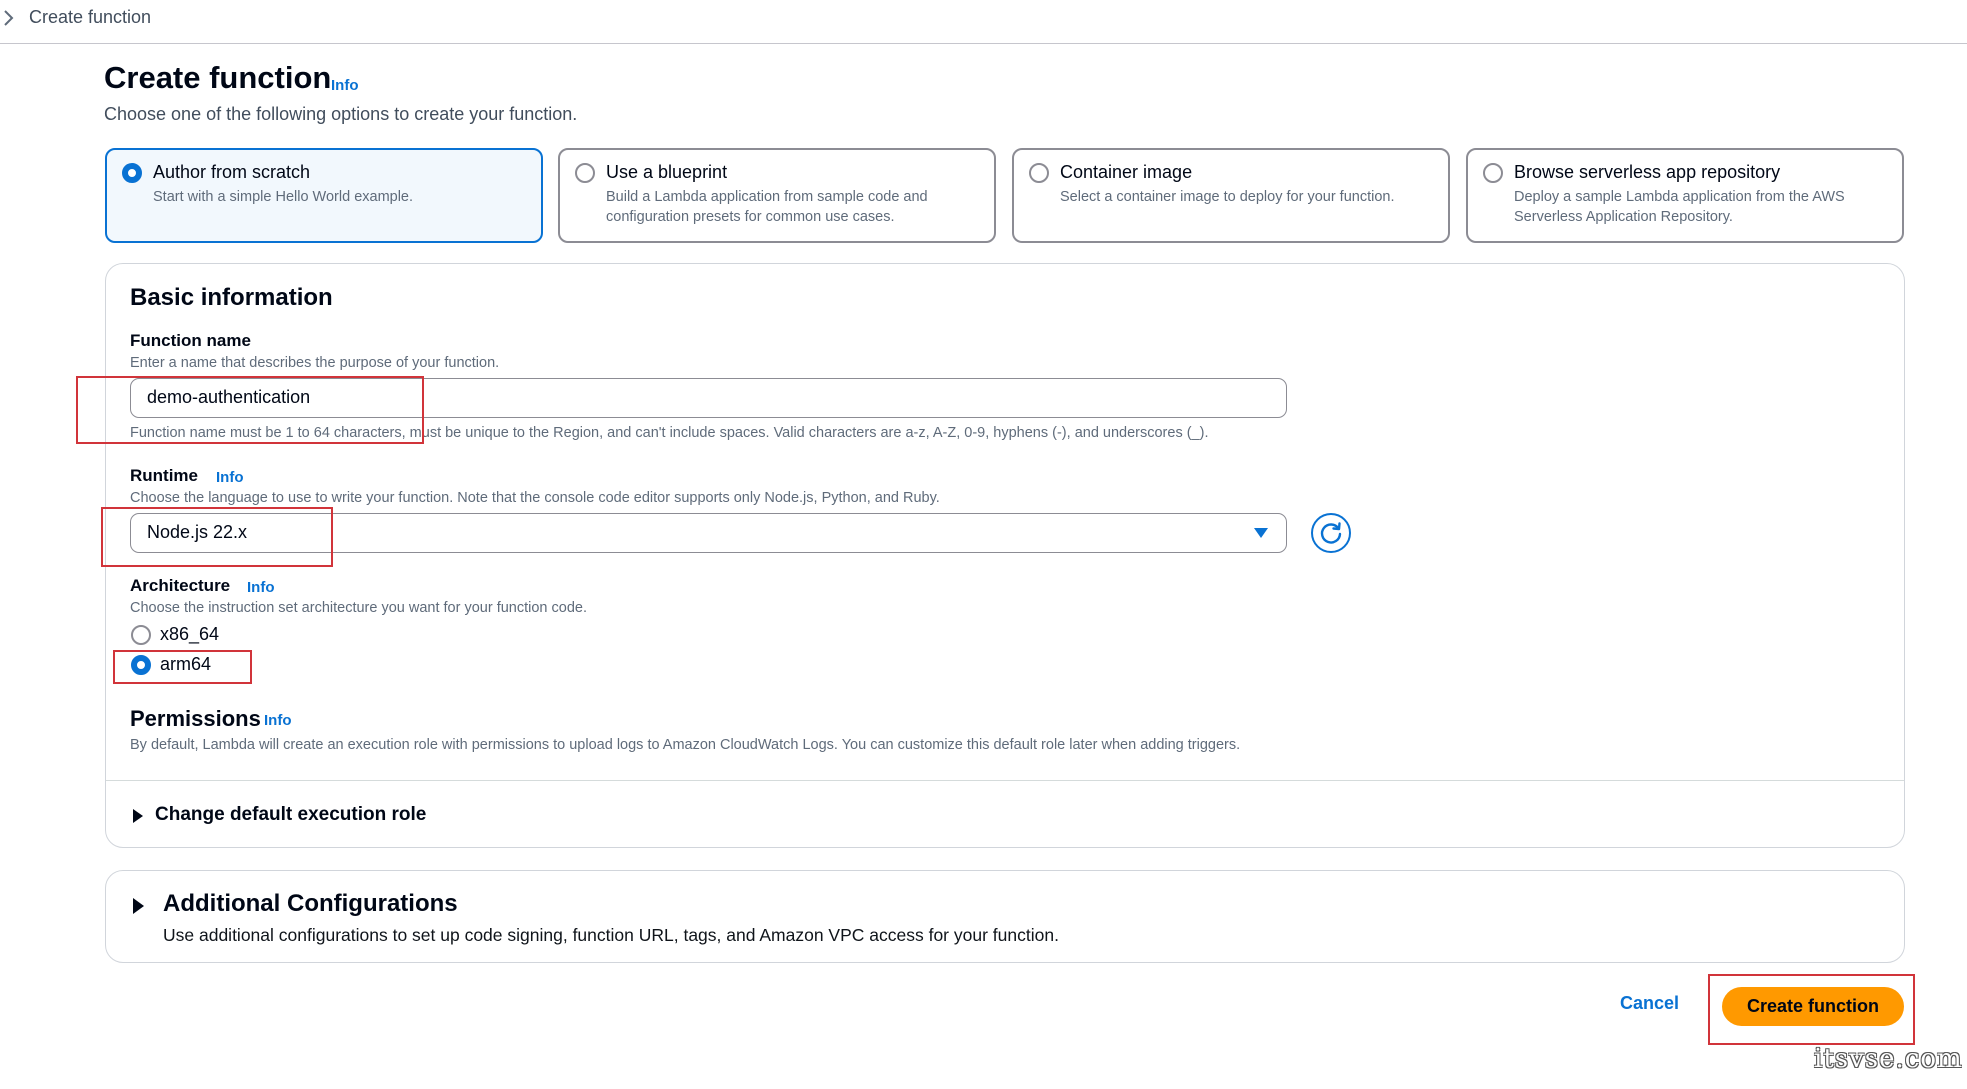 The image size is (1967, 1089). I want to click on annotation-box-create-button, so click(1811, 1009).